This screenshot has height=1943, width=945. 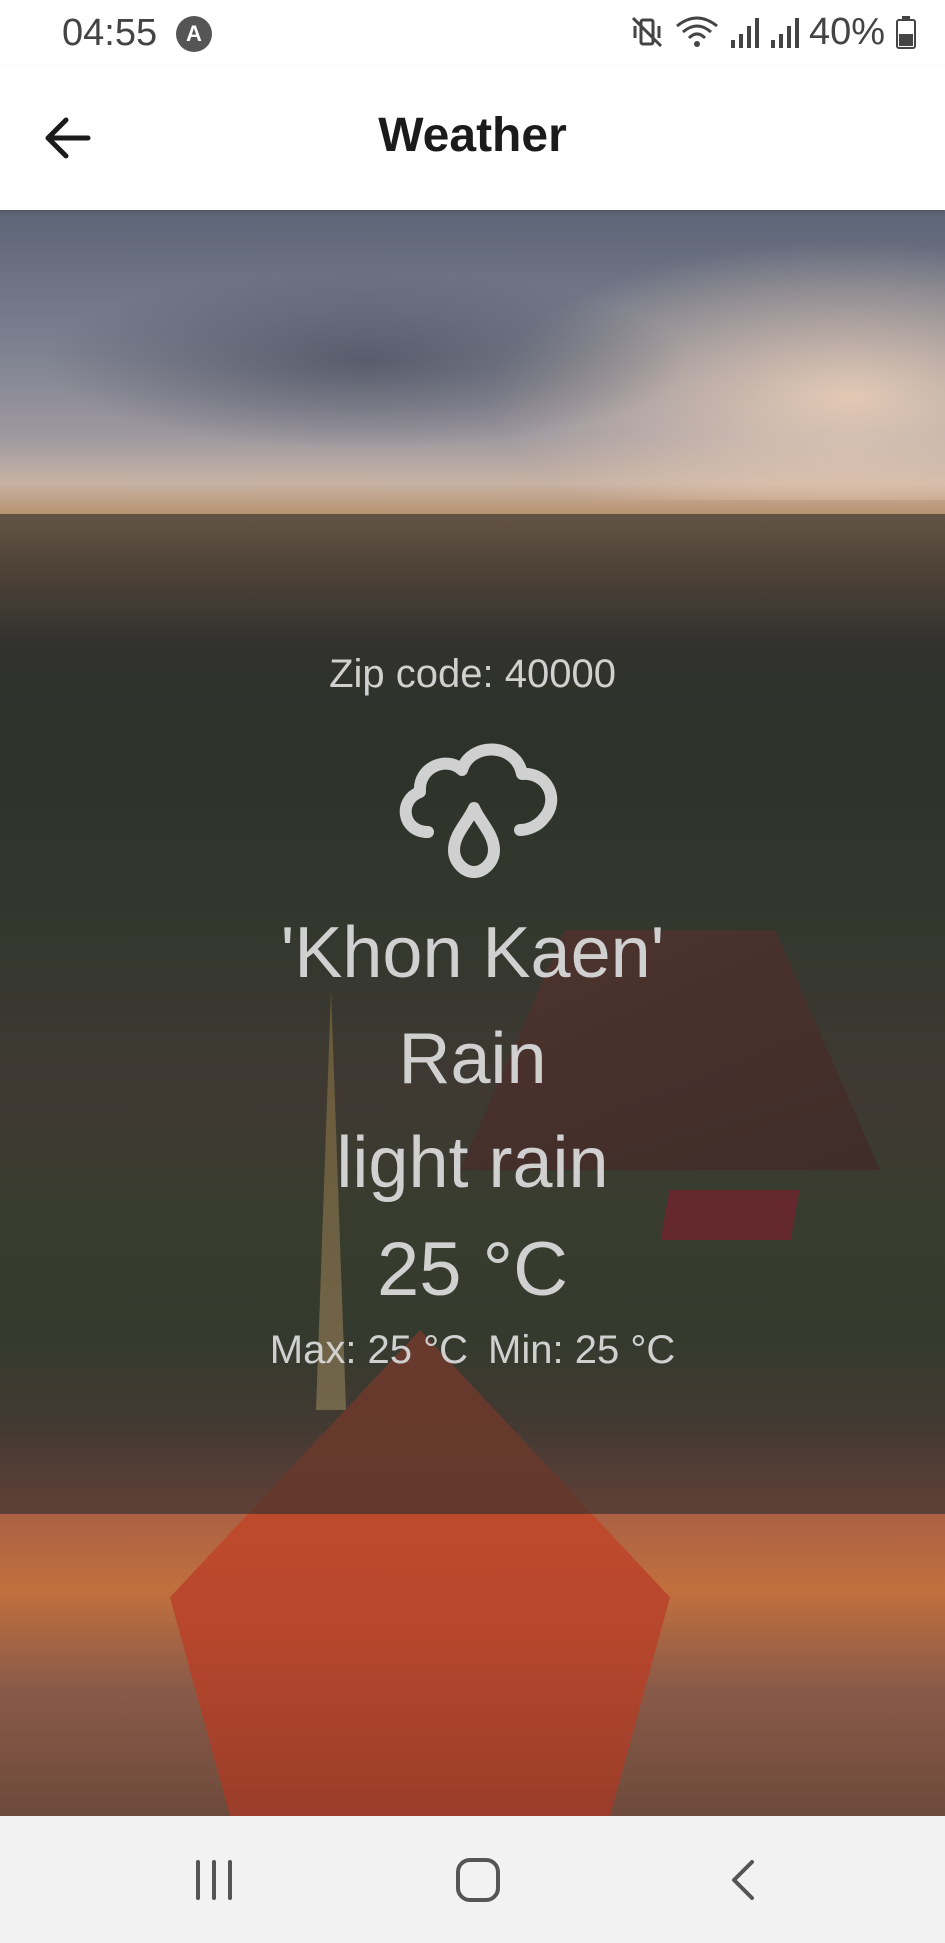 I want to click on home-button, so click(x=478, y=1880).